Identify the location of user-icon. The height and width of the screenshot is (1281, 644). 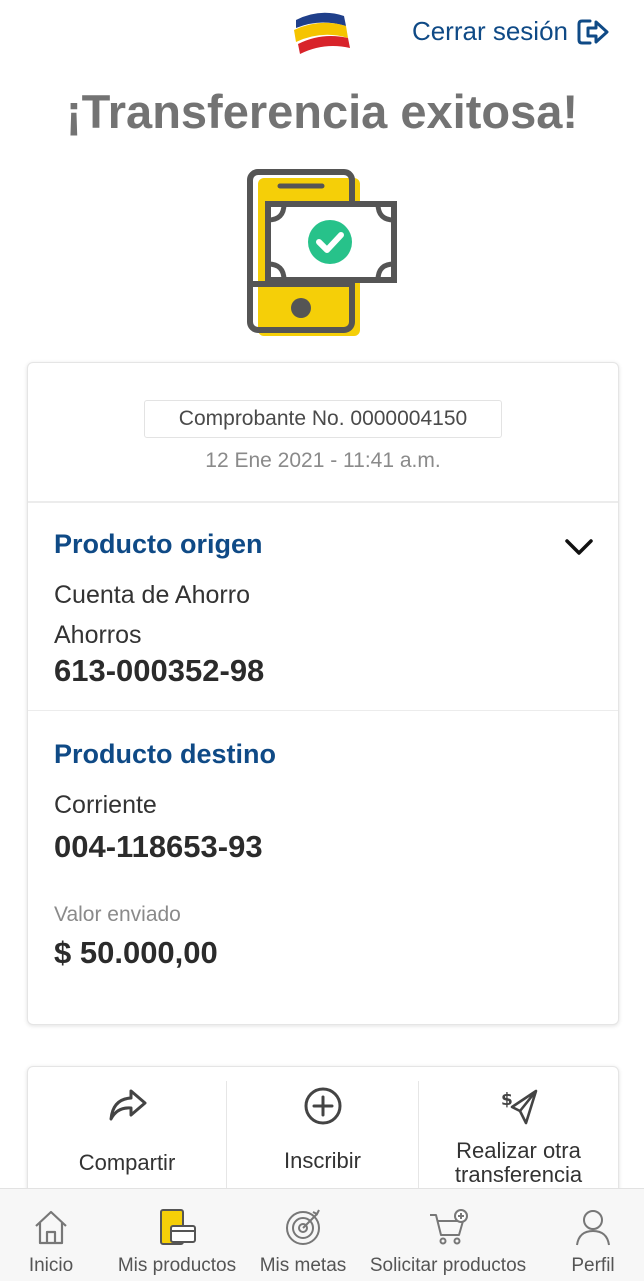
(593, 1228).